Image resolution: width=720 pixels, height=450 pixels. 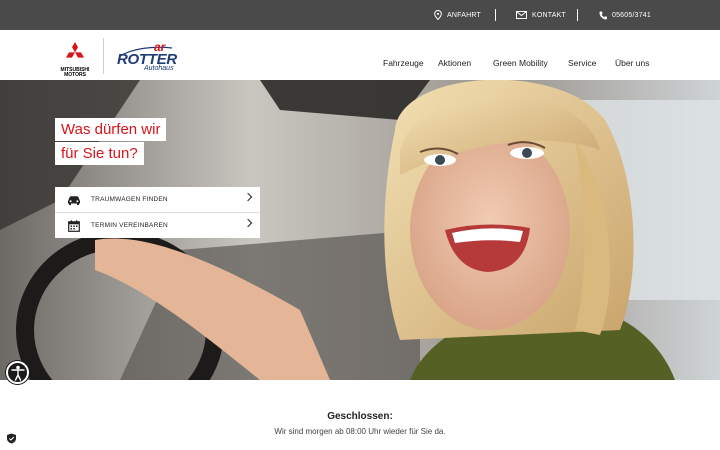 I want to click on phone-label: 05605/3741, so click(x=631, y=15).